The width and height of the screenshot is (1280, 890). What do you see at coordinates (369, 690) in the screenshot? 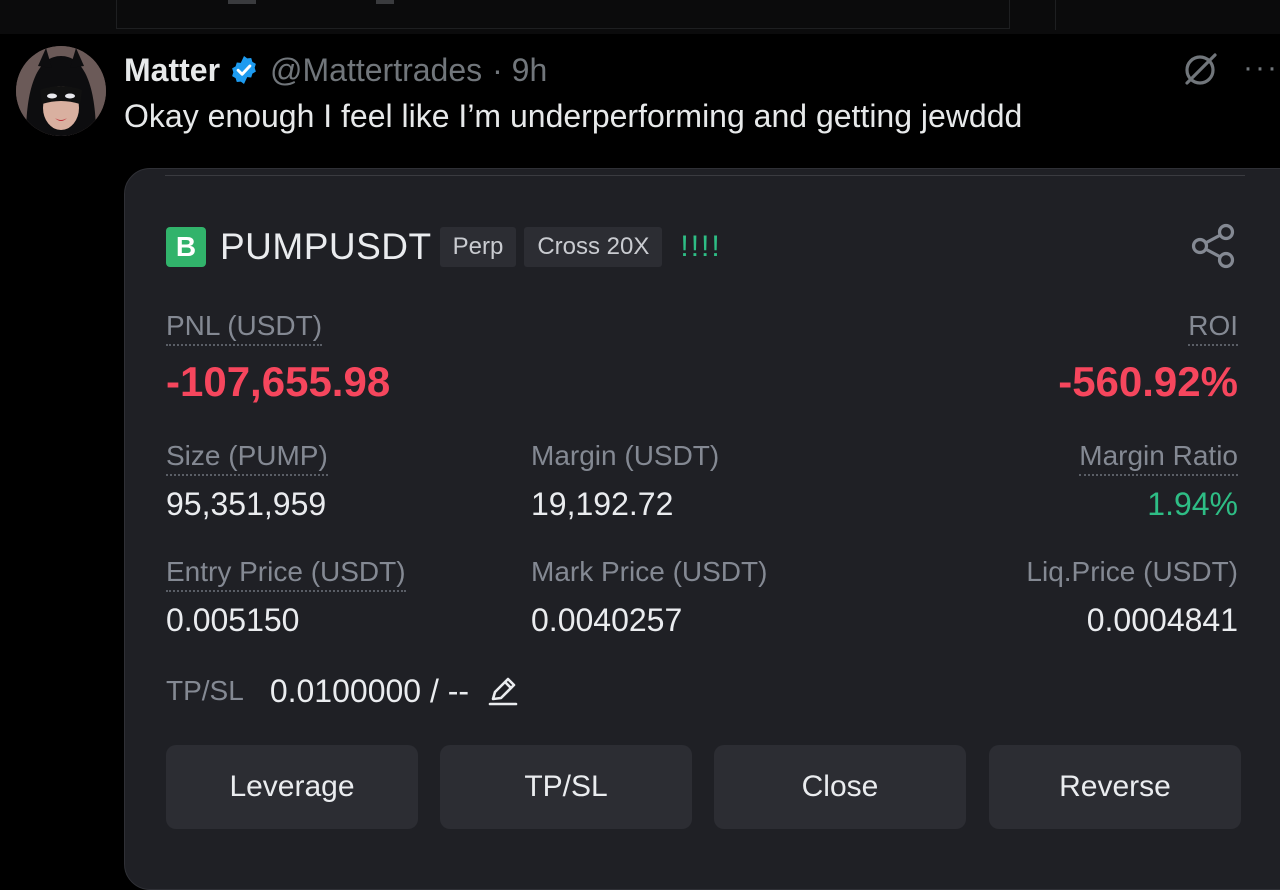
I see `tpsl-value: 0.0100000 / --` at bounding box center [369, 690].